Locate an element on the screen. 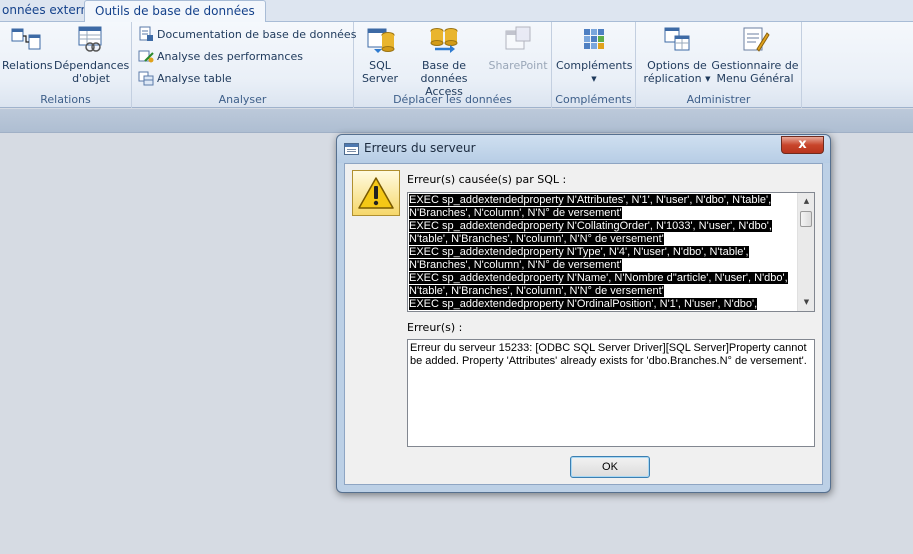 This screenshot has width=913, height=554. table-analyzer-label: Analyse table is located at coordinates (194, 78).